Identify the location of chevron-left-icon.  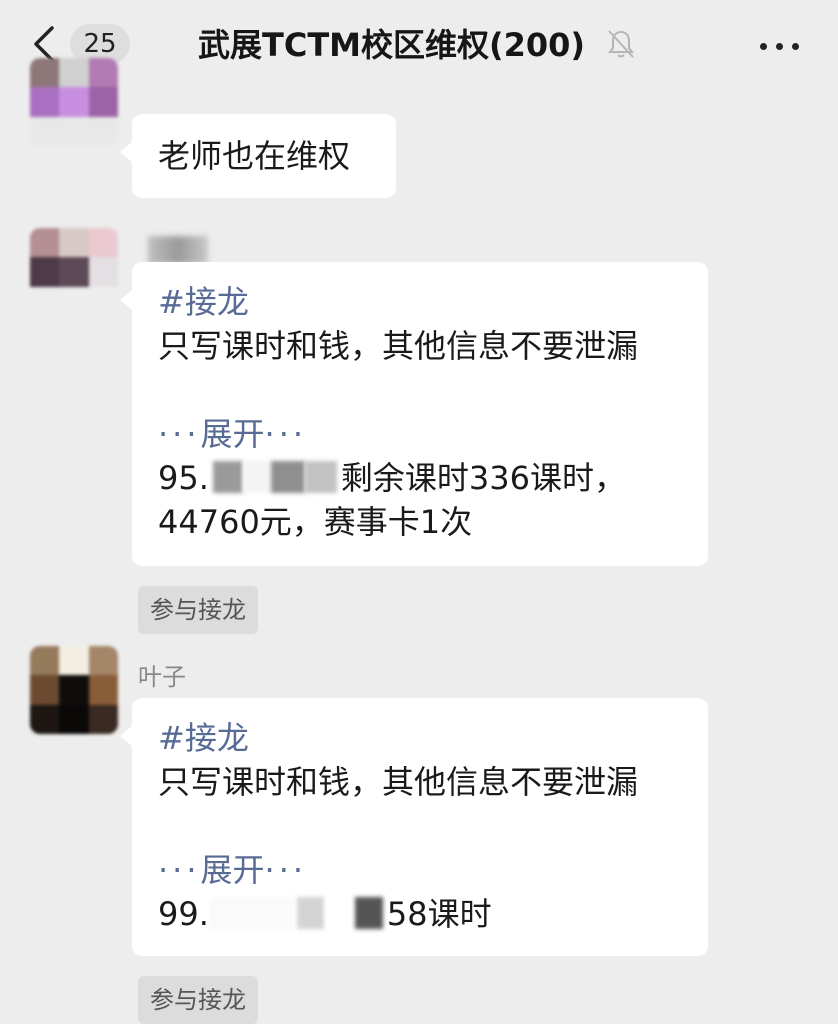
(44, 44).